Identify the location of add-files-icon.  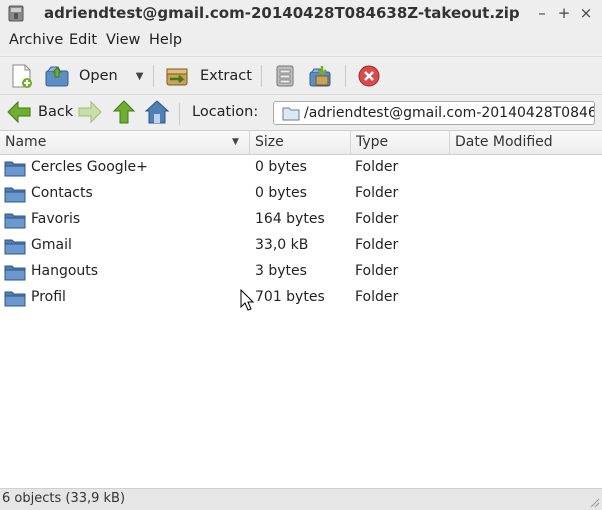
(285, 76).